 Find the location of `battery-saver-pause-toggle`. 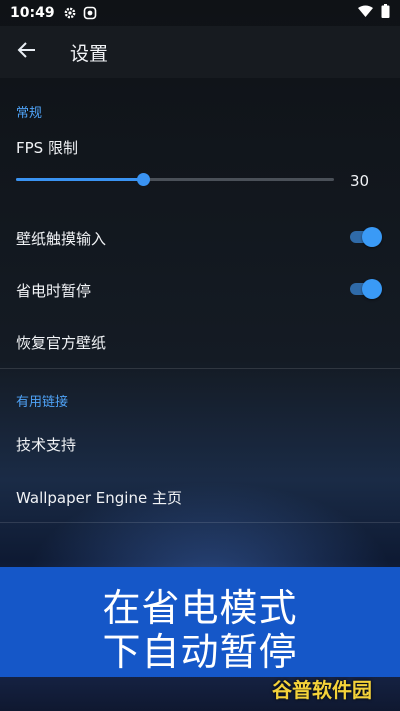

battery-saver-pause-toggle is located at coordinates (366, 289).